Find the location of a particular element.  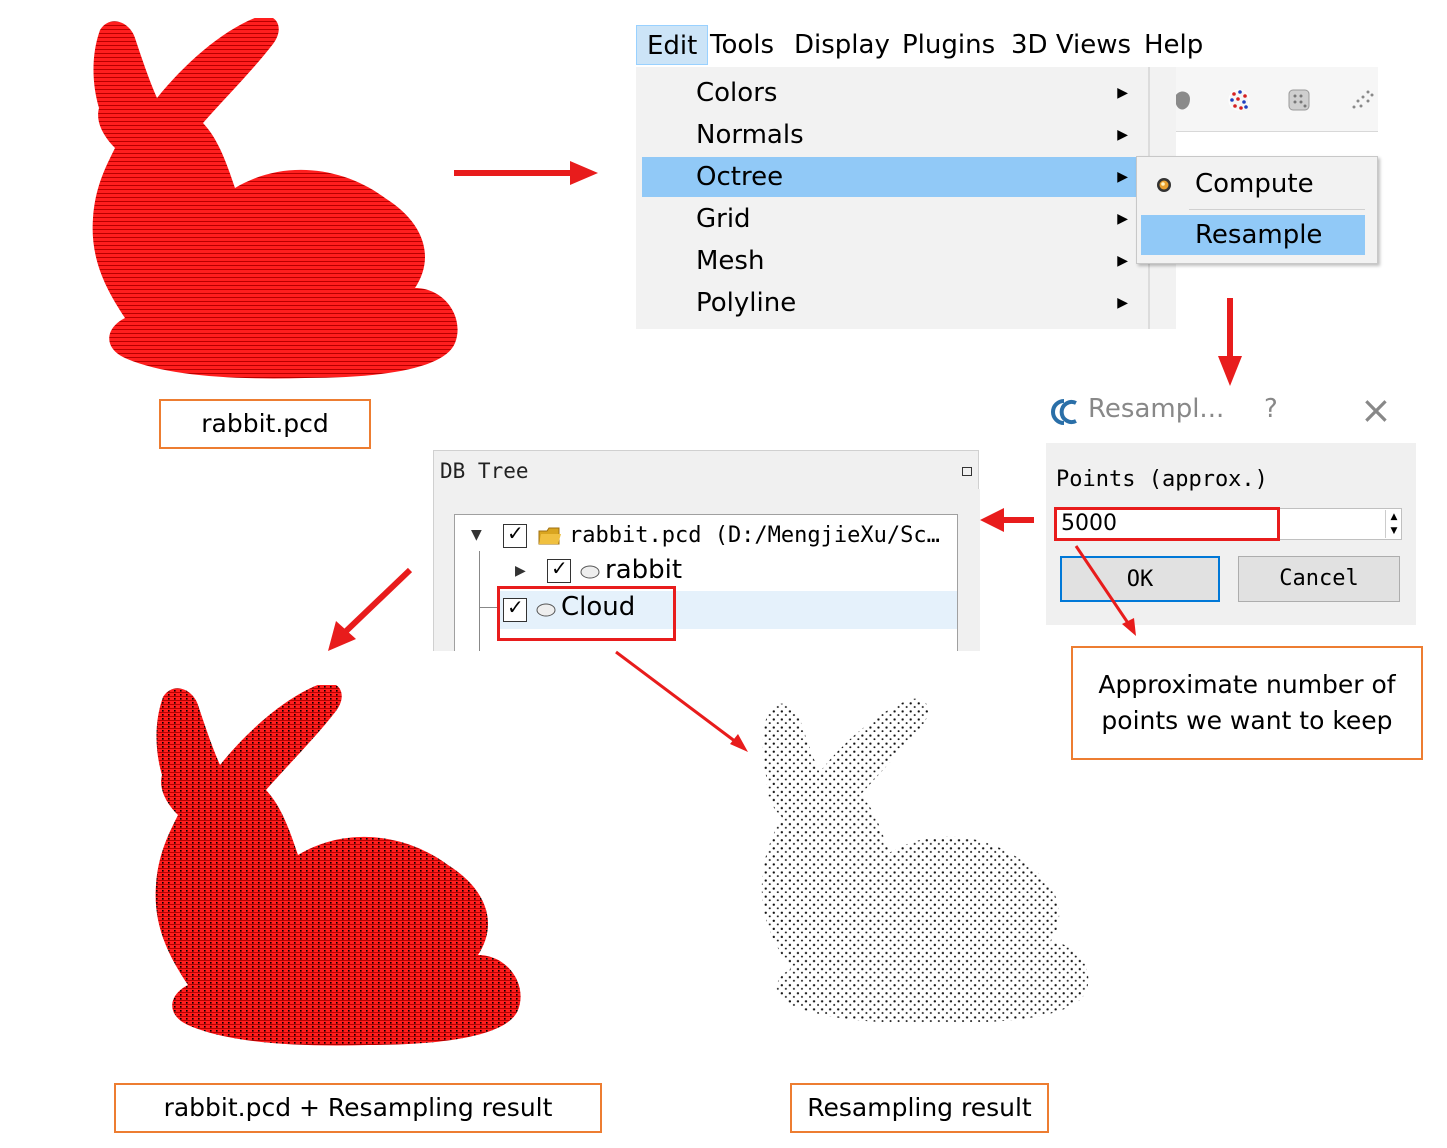

caption-result: Resampling result is located at coordinates (919, 1108).